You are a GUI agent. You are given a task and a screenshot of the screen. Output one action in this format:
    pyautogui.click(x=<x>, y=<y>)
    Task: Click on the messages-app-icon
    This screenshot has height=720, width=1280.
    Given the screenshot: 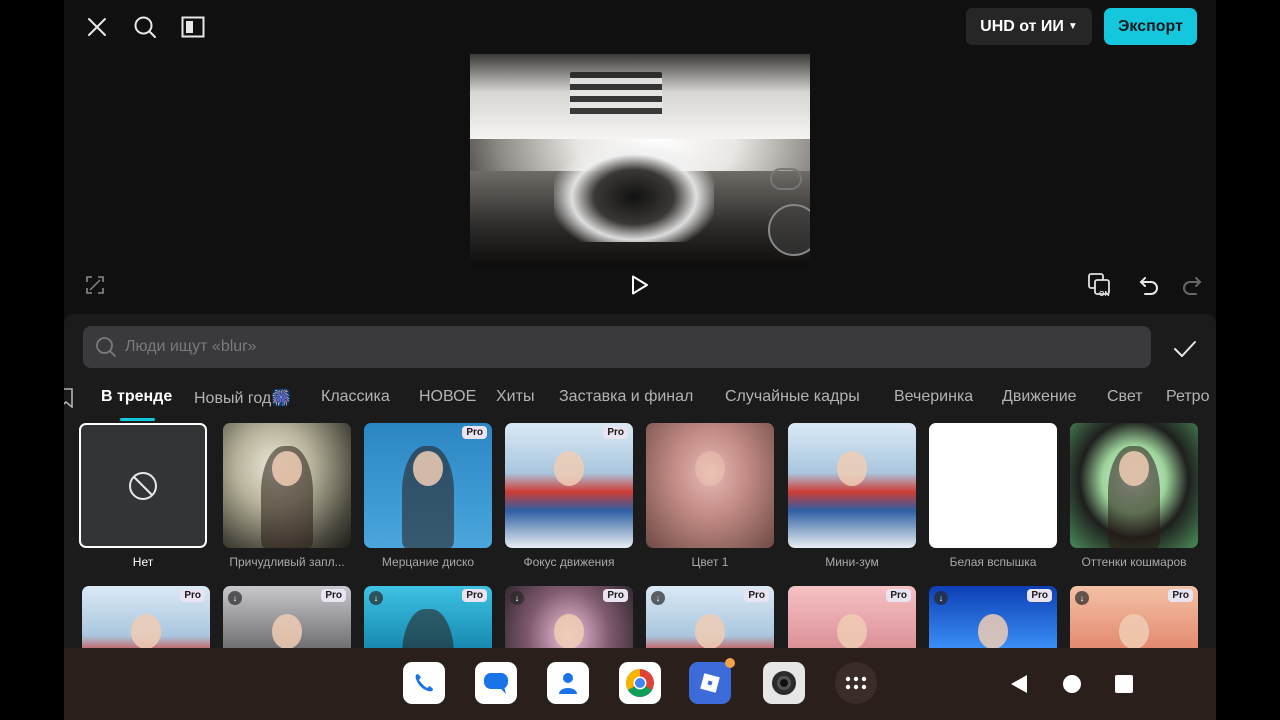 What is the action you would take?
    pyautogui.click(x=496, y=683)
    